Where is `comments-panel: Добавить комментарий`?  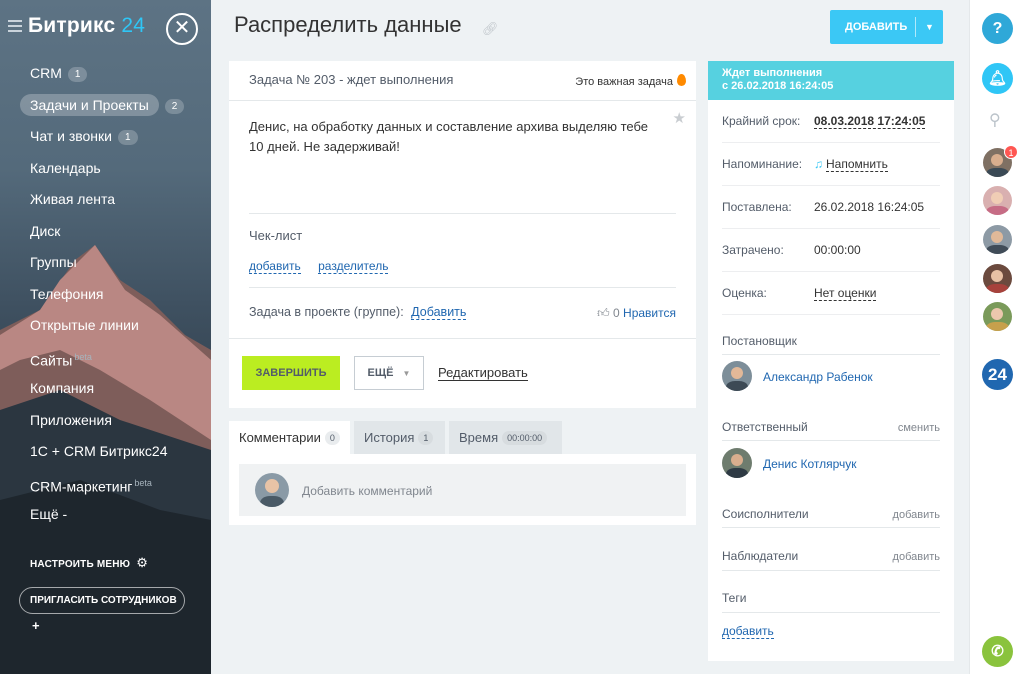 comments-panel: Добавить комментарий is located at coordinates (462, 489).